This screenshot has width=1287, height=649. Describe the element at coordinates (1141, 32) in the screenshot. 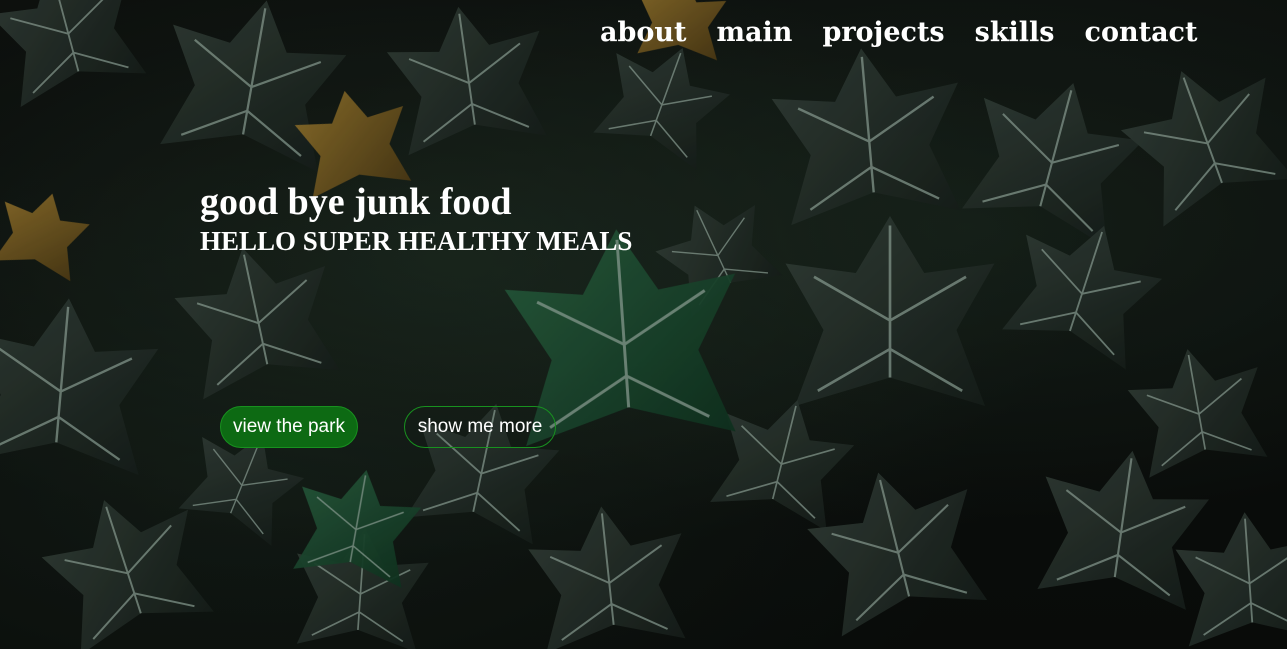

I see `nav-link-contact: contact` at that location.